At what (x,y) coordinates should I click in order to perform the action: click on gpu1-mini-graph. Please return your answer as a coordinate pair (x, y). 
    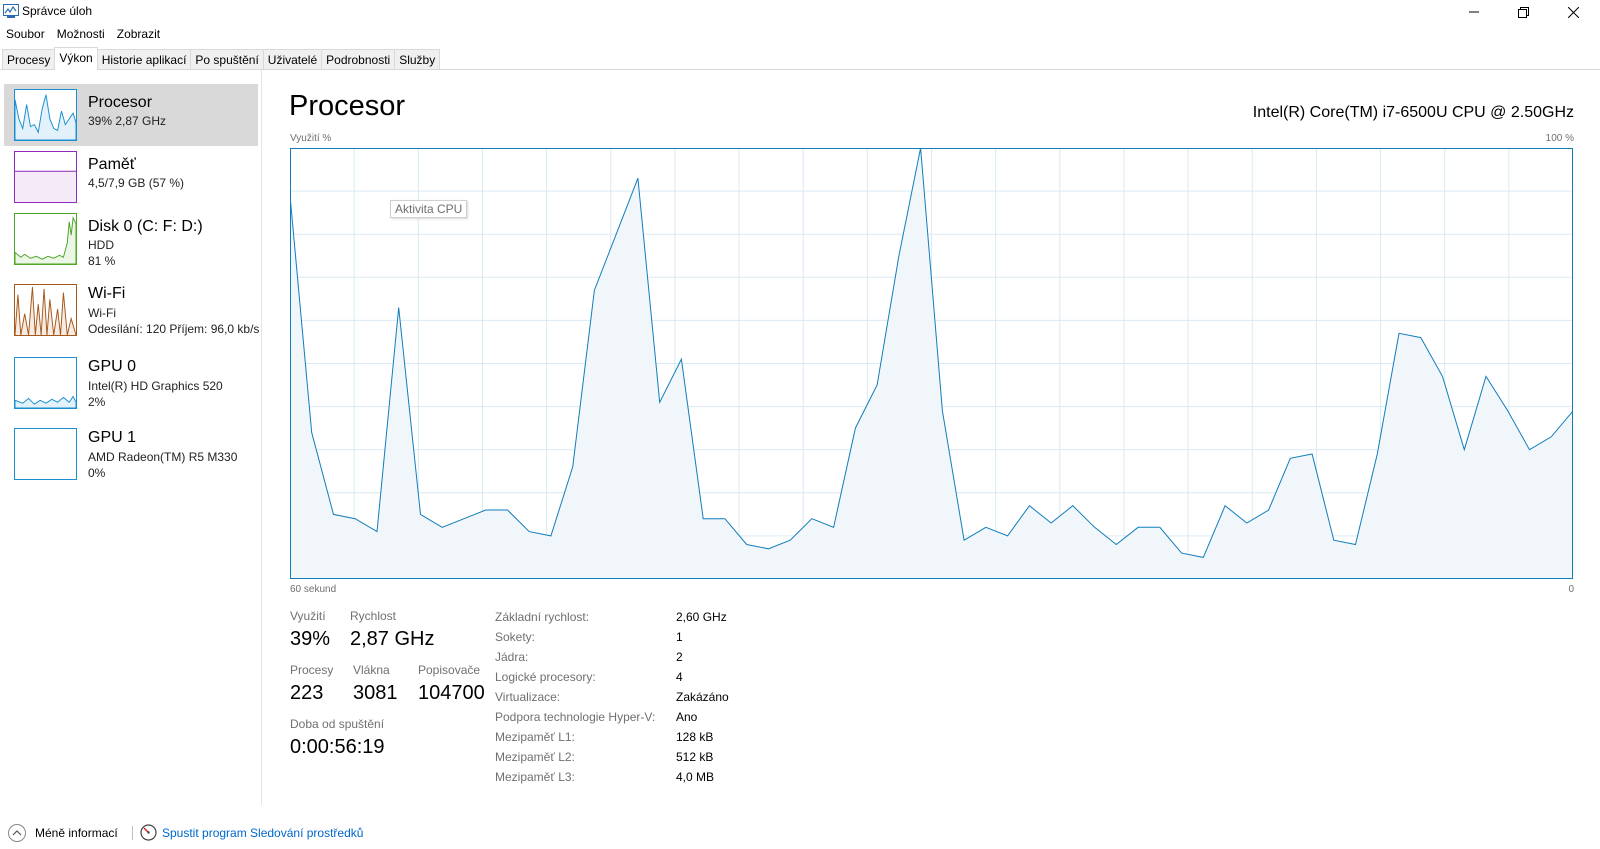
    Looking at the image, I should click on (45, 454).